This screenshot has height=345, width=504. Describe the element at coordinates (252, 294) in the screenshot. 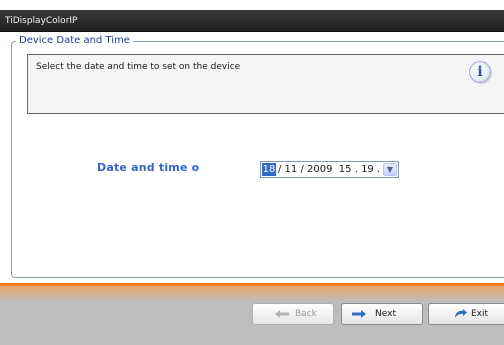

I see `accent-gradient` at that location.